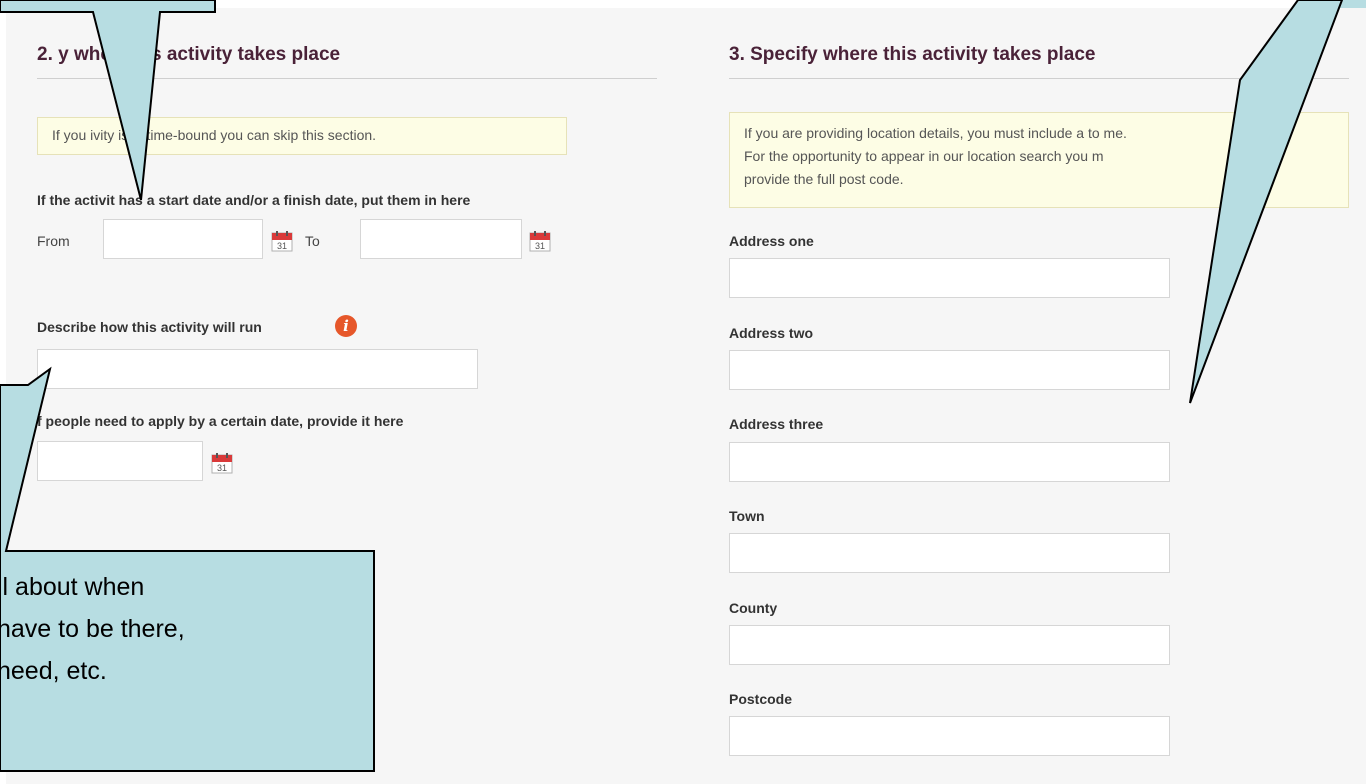 The width and height of the screenshot is (1366, 784). I want to click on callout-top-right, so click(1266, 202).